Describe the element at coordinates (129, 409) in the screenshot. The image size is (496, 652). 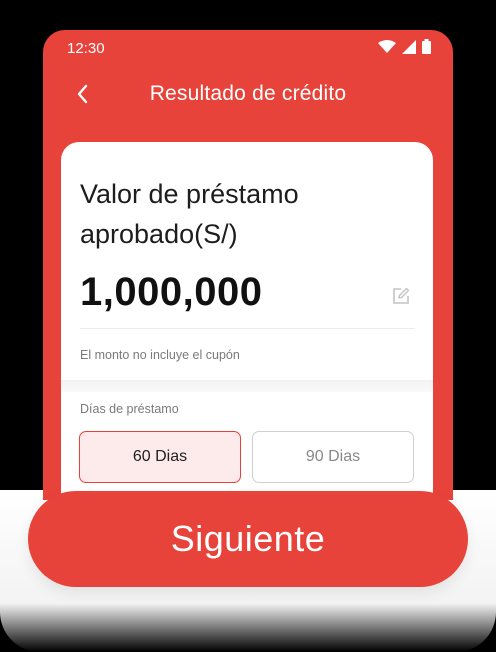
I see `loan-days-label: Días de préstamo` at that location.